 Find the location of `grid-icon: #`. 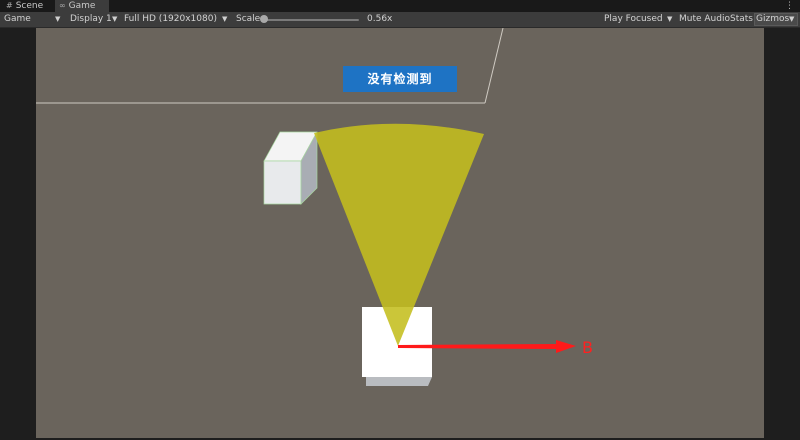

grid-icon: # is located at coordinates (9, 5).